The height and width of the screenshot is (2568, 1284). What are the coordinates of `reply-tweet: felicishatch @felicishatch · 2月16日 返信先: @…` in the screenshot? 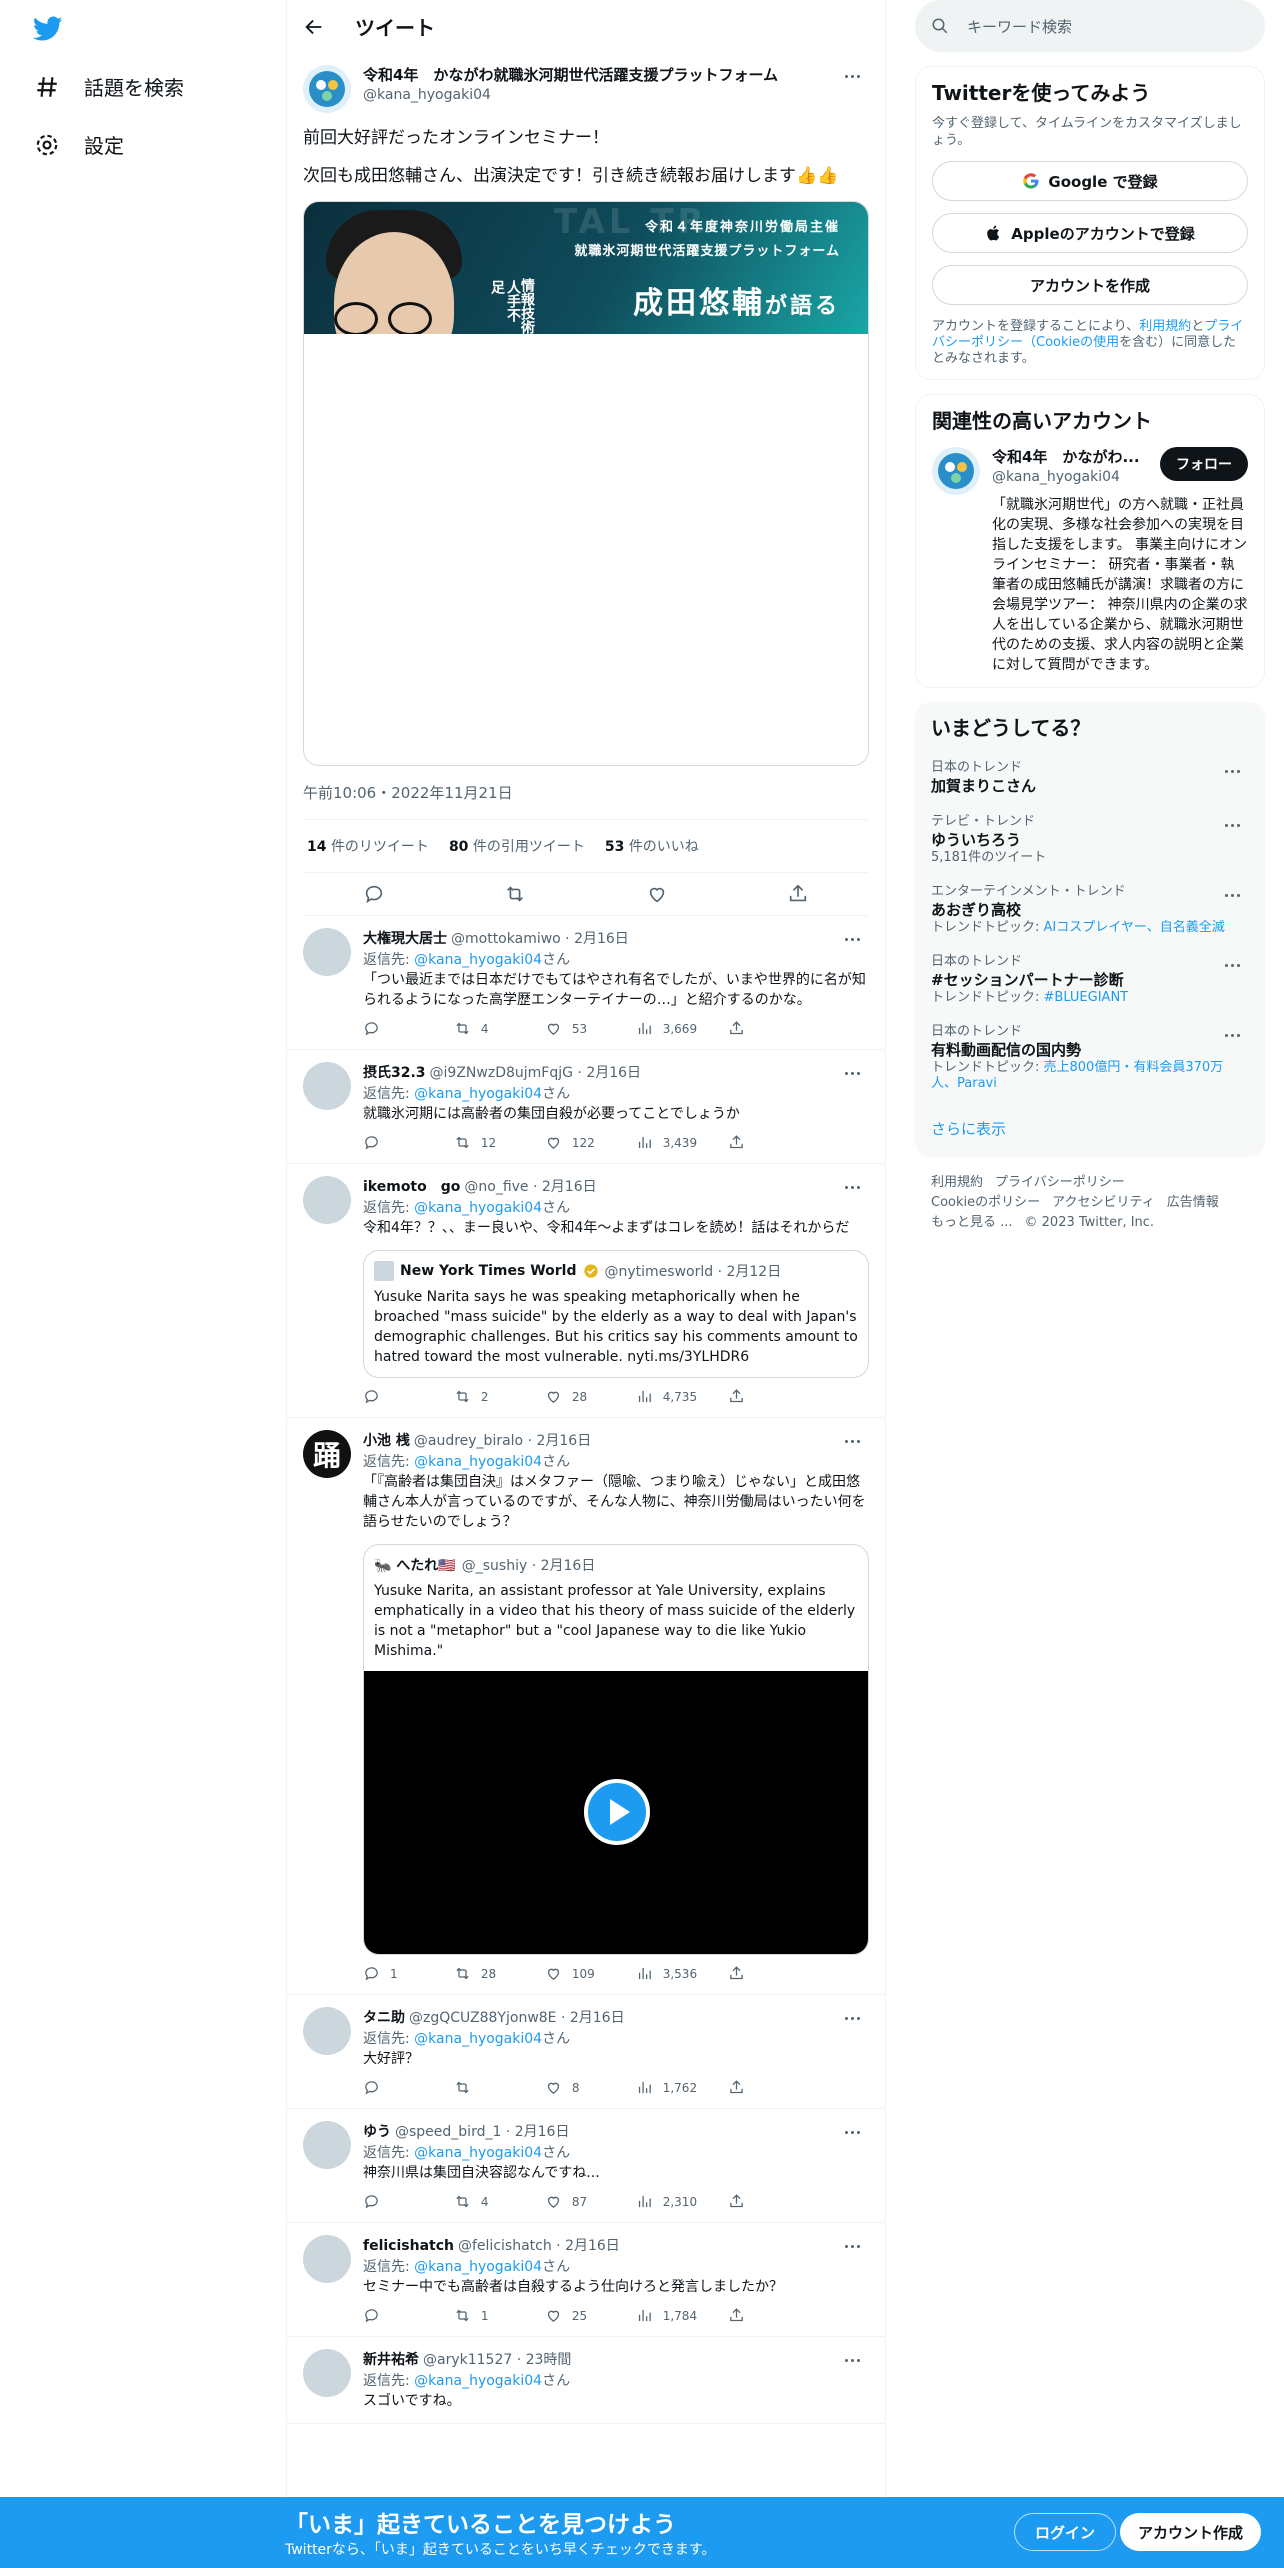 It's located at (586, 2280).